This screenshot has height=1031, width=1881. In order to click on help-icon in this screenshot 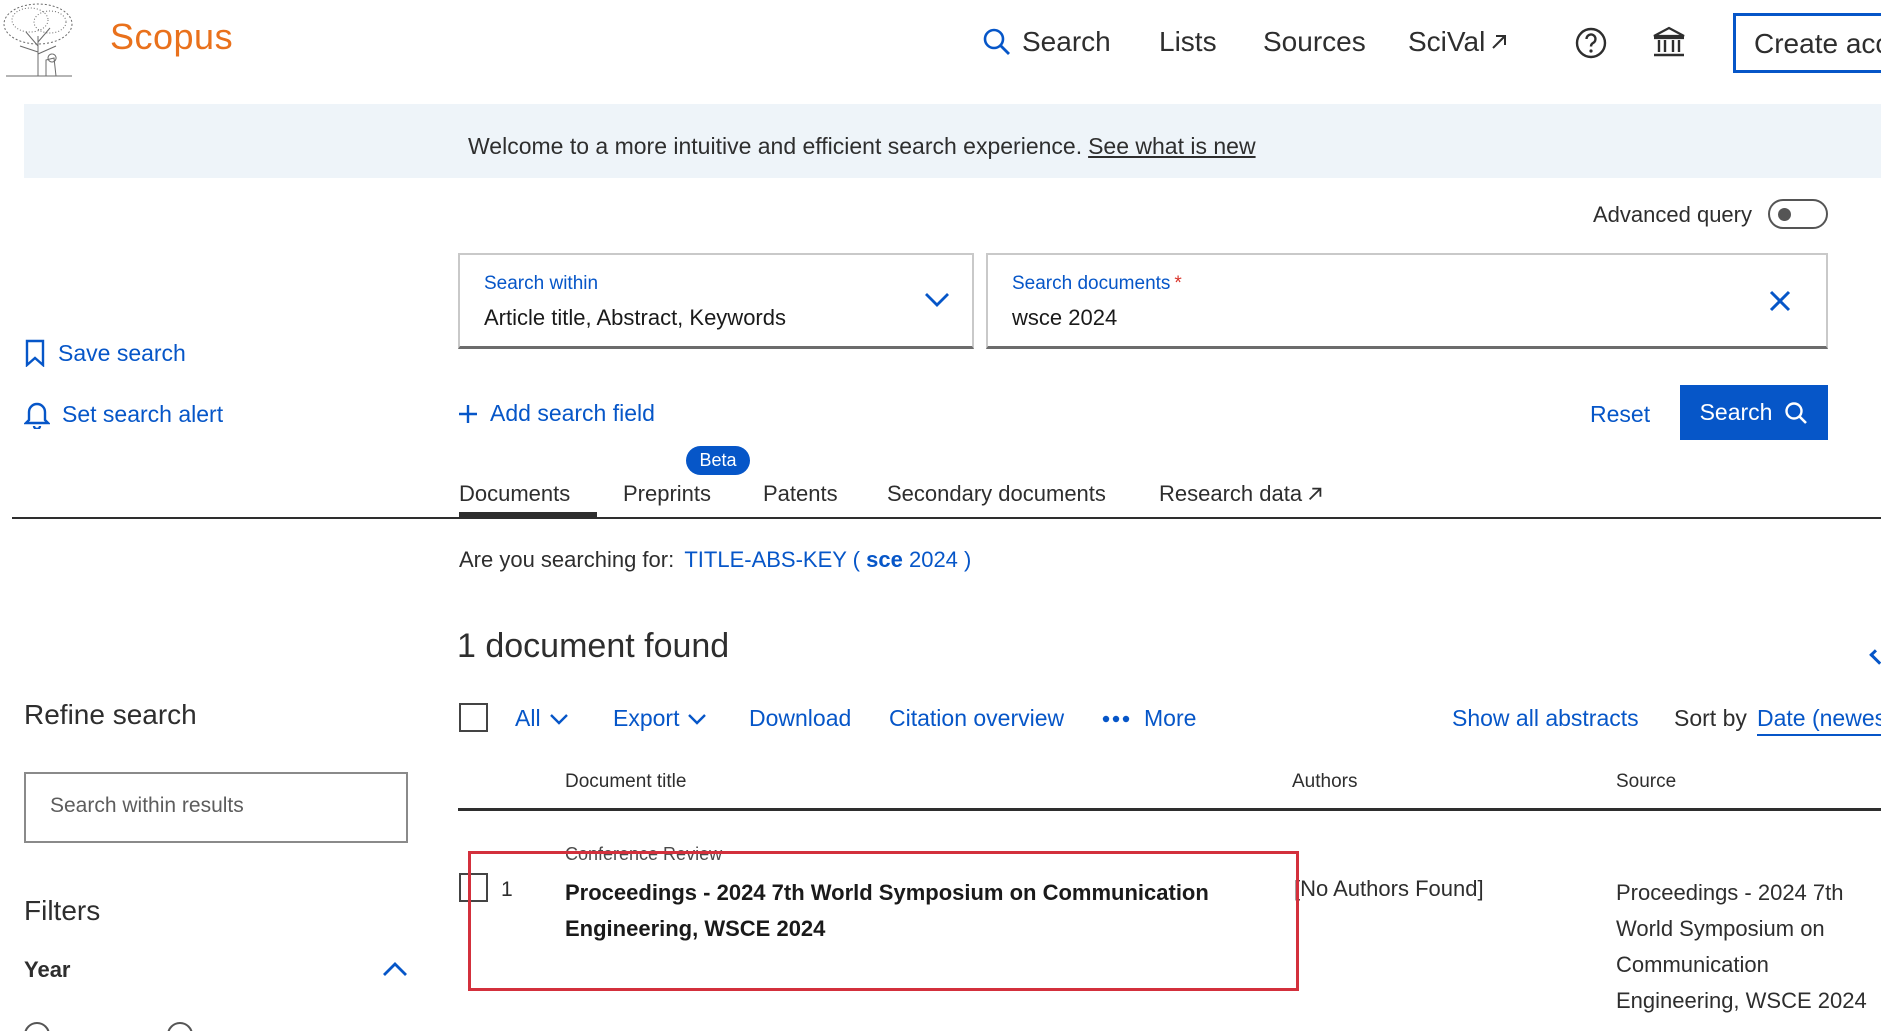, I will do `click(1591, 43)`.